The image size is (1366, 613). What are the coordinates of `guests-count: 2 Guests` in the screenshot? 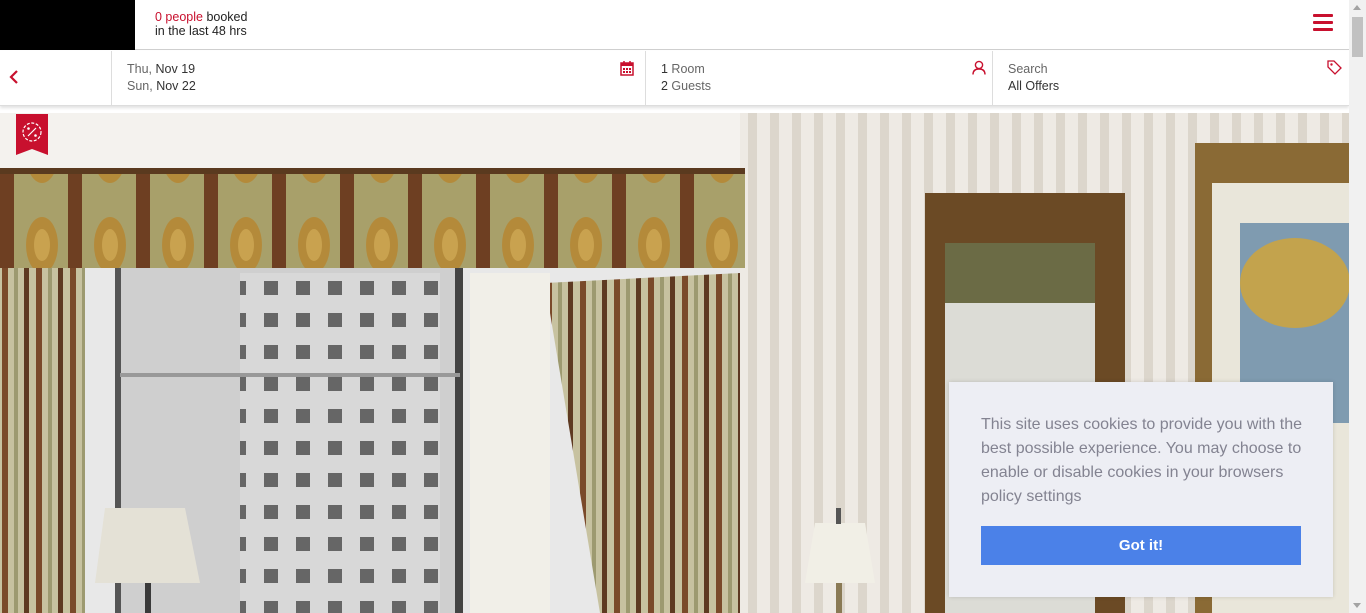 It's located at (686, 86).